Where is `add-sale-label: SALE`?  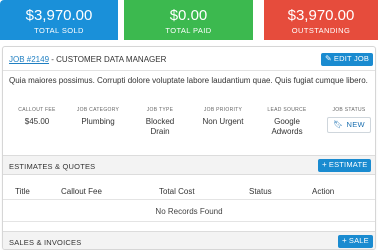
add-sale-label: SALE is located at coordinates (358, 240).